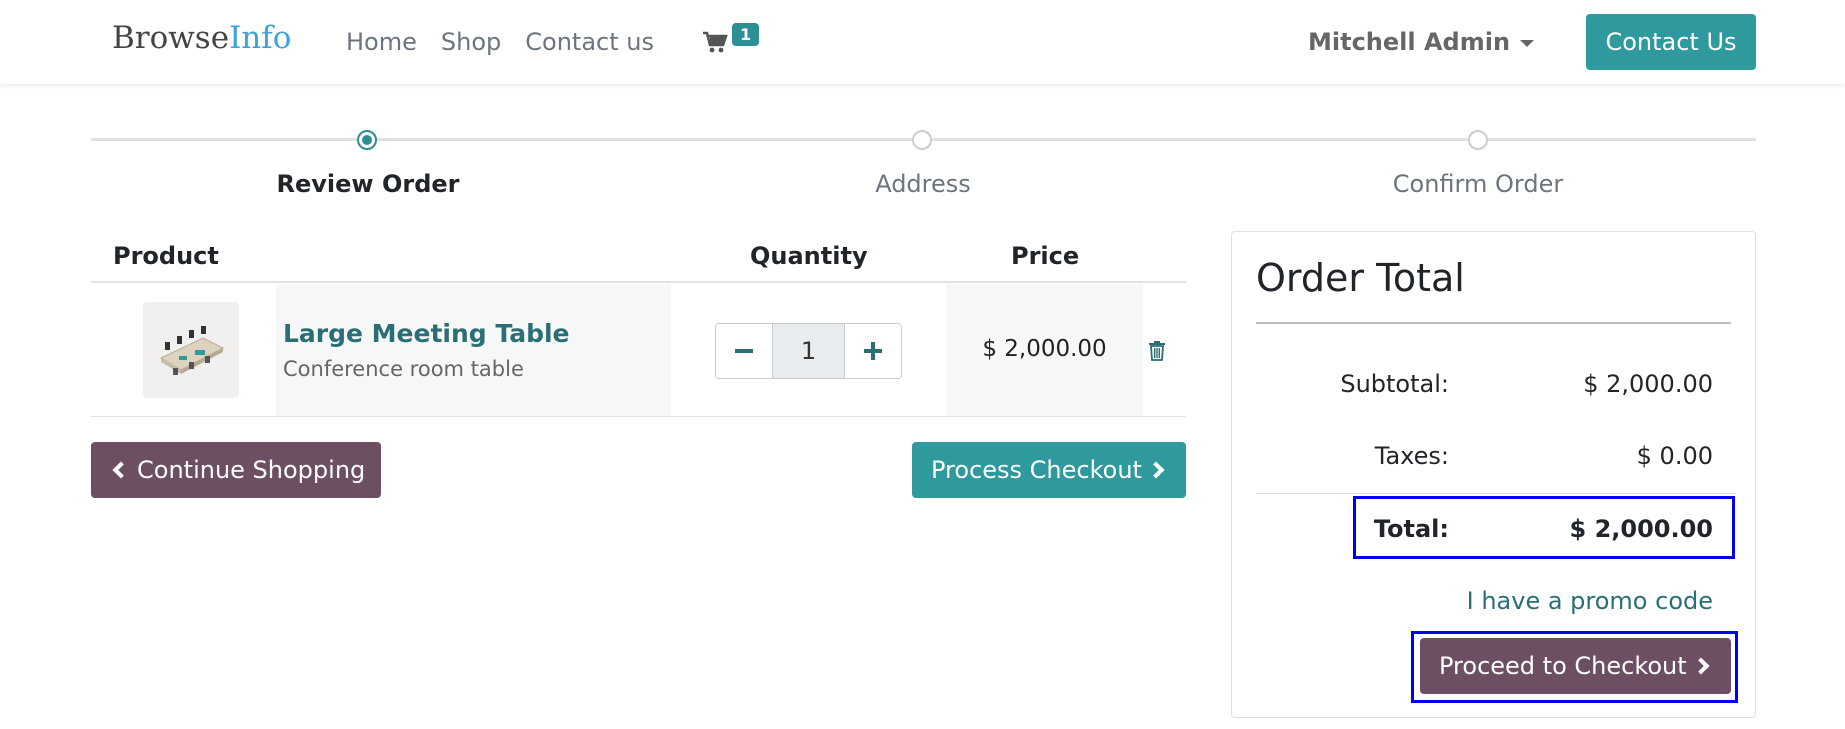  I want to click on taxes-value: $ 0.00, so click(1674, 456).